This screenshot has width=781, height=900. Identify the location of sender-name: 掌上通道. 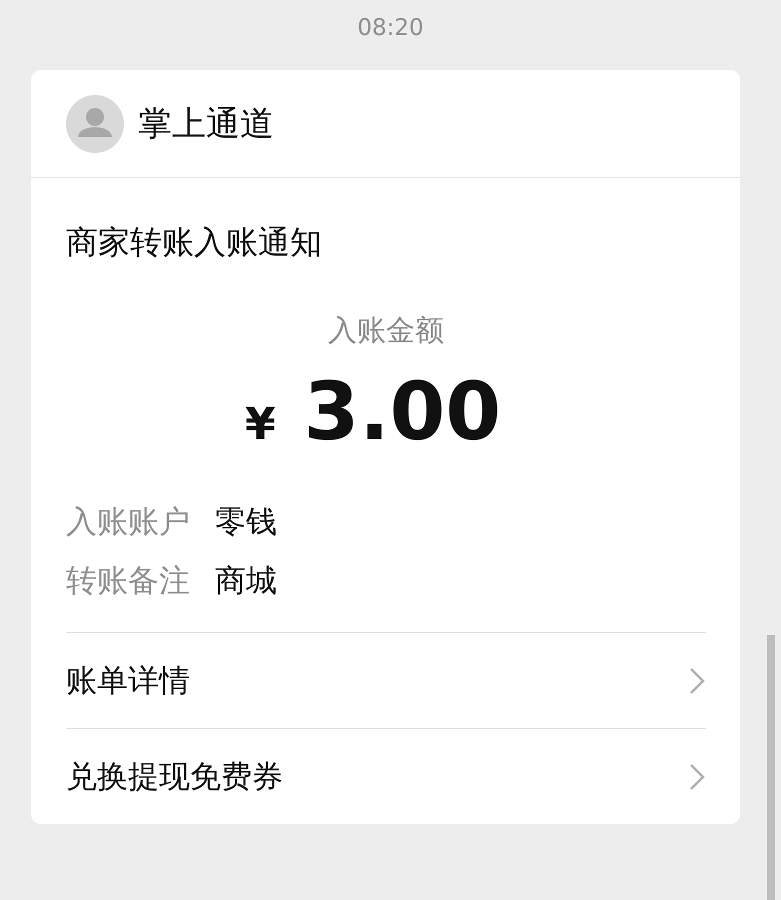
(206, 123).